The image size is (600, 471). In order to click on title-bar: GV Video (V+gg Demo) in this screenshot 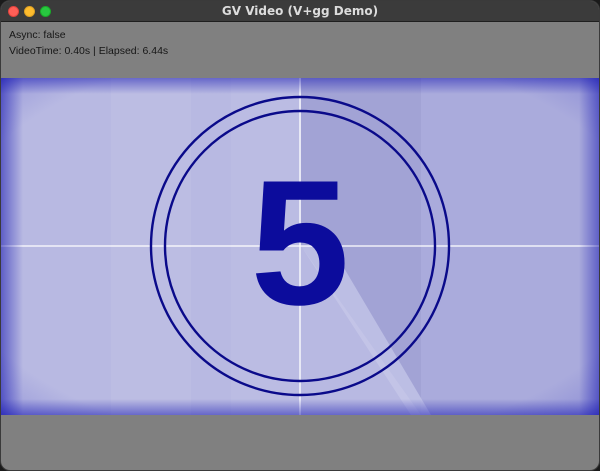, I will do `click(300, 11)`.